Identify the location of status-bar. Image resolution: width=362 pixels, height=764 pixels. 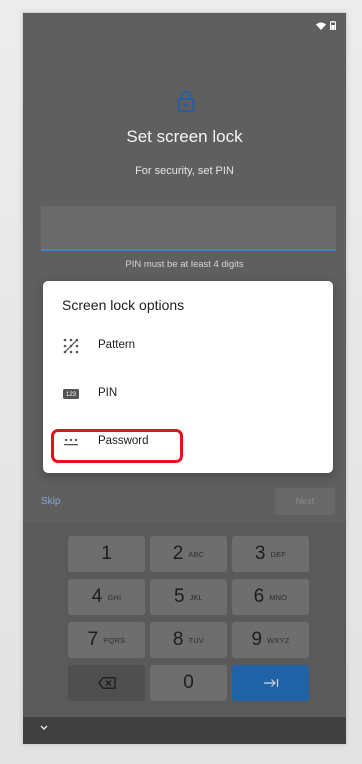
(184, 26).